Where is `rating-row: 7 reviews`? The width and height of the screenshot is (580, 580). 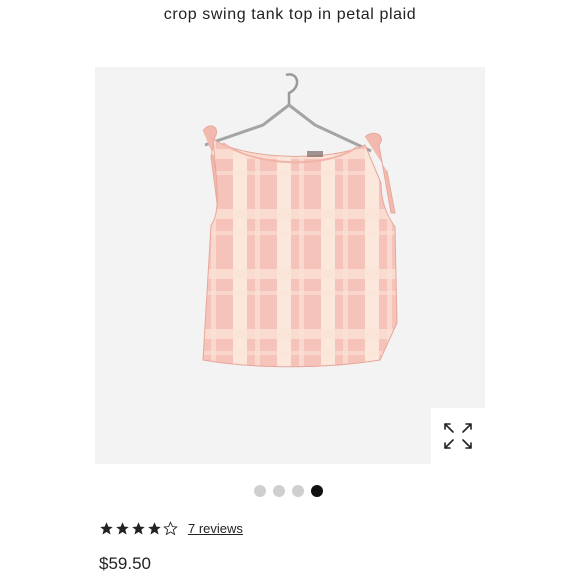 rating-row: 7 reviews is located at coordinates (171, 528).